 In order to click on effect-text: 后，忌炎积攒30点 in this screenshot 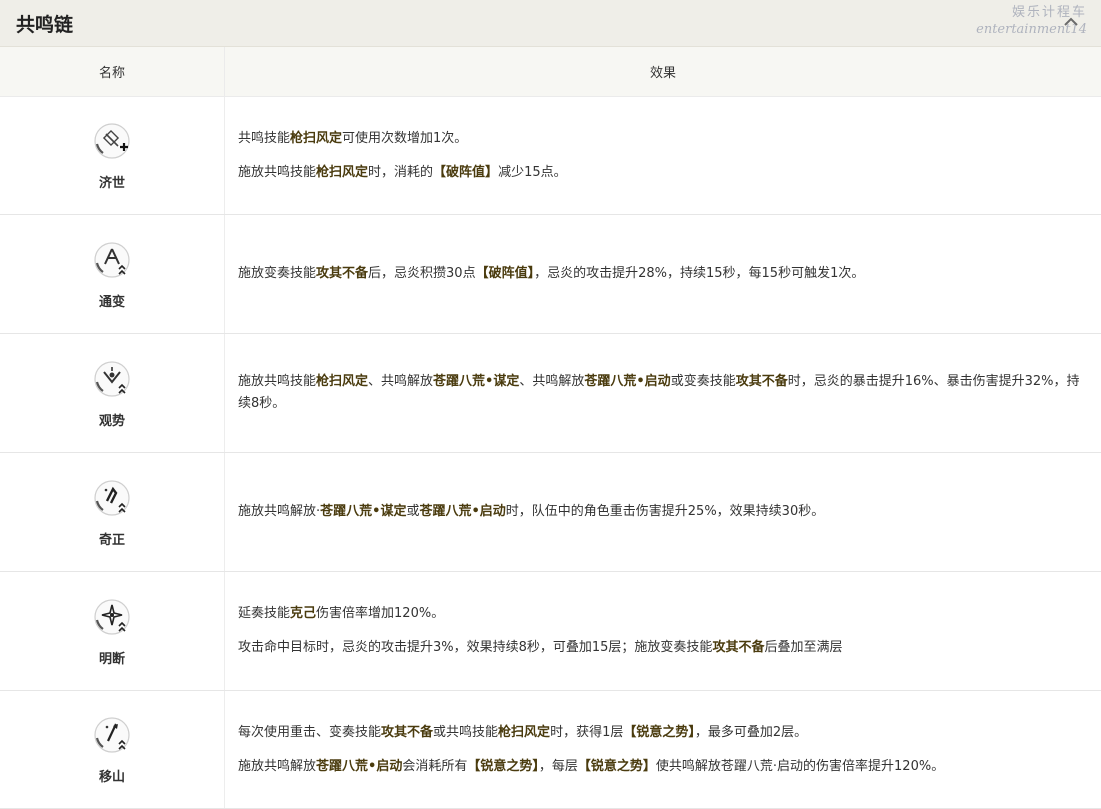, I will do `click(422, 273)`.